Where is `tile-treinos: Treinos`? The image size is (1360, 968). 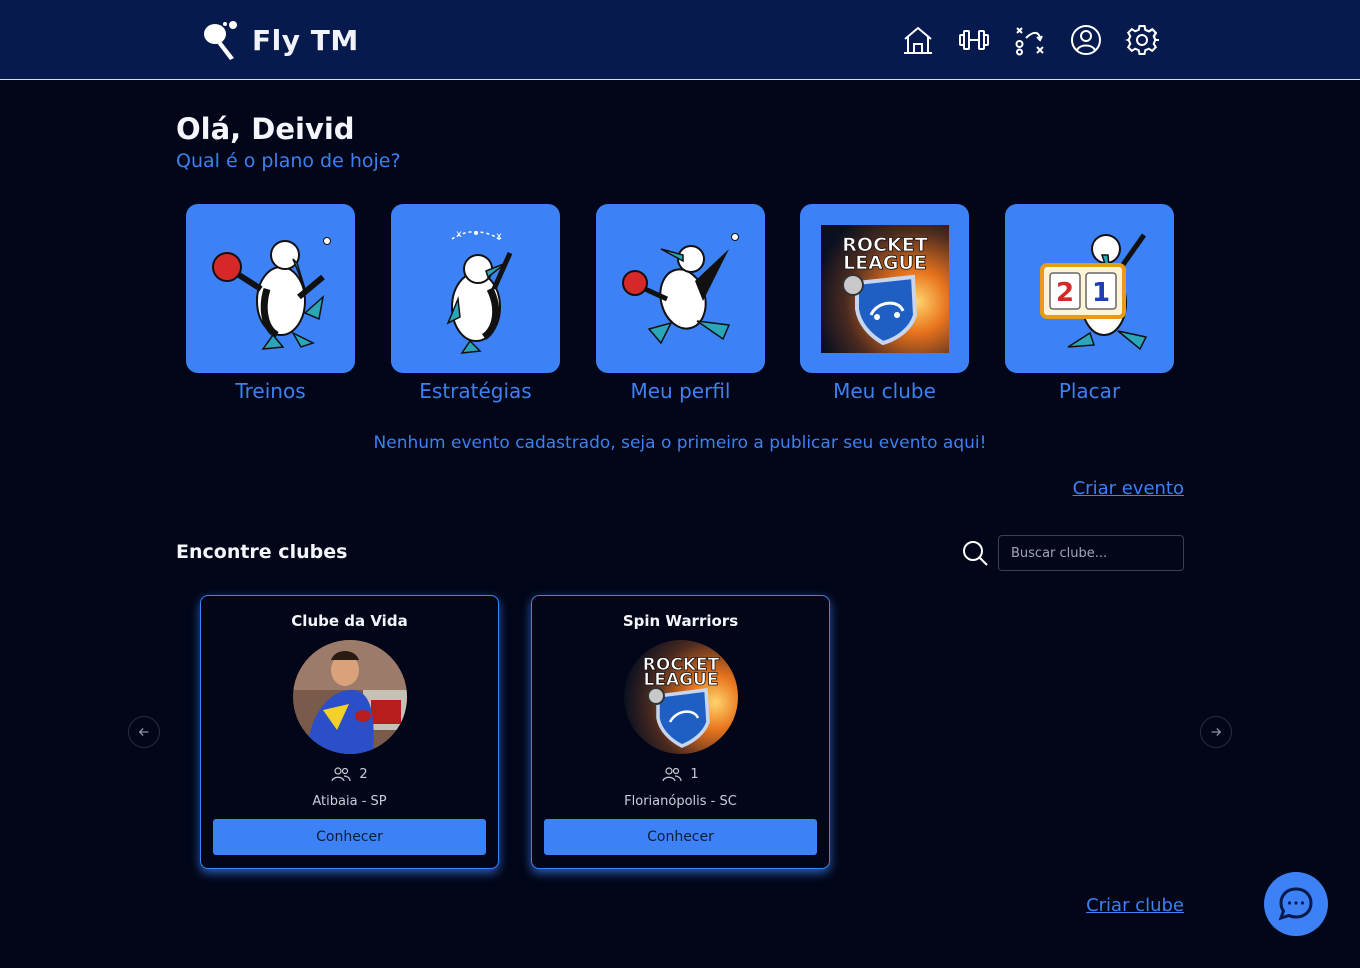
tile-treinos: Treinos is located at coordinates (270, 303).